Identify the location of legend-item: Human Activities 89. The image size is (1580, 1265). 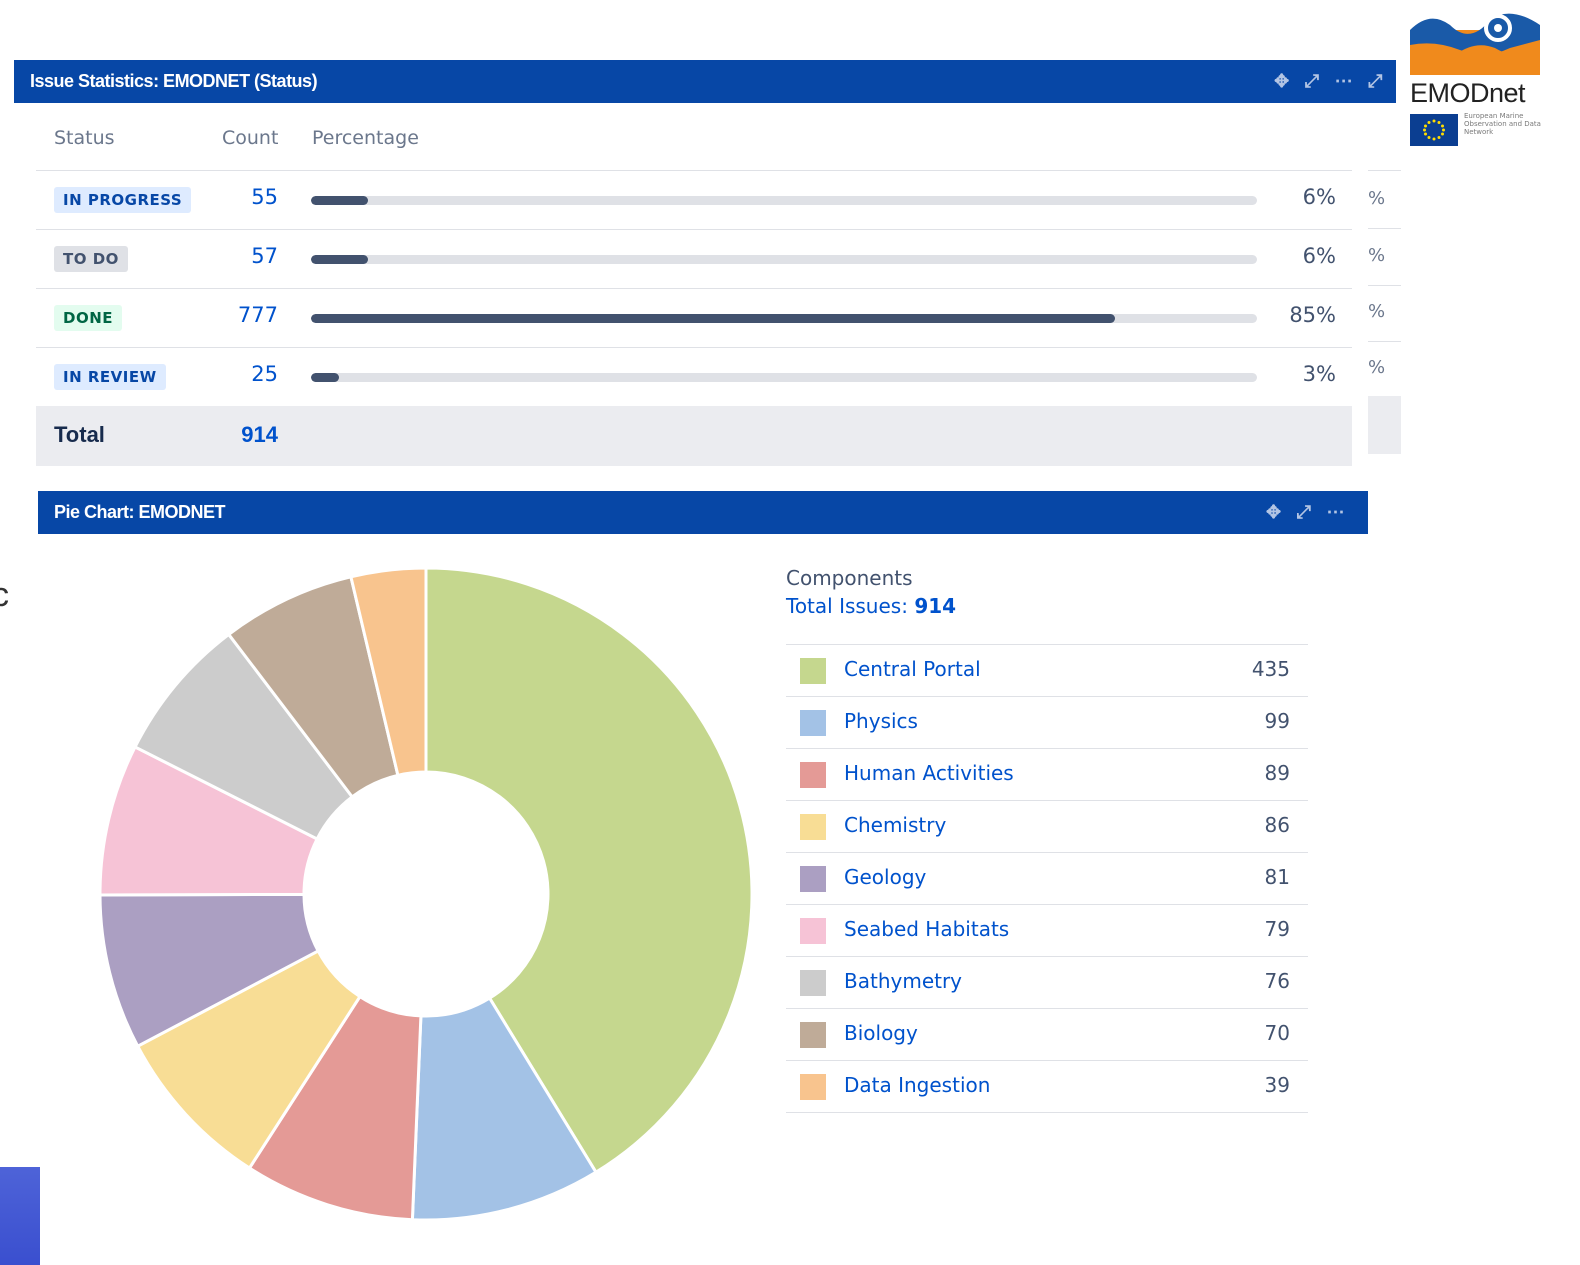
(1047, 774).